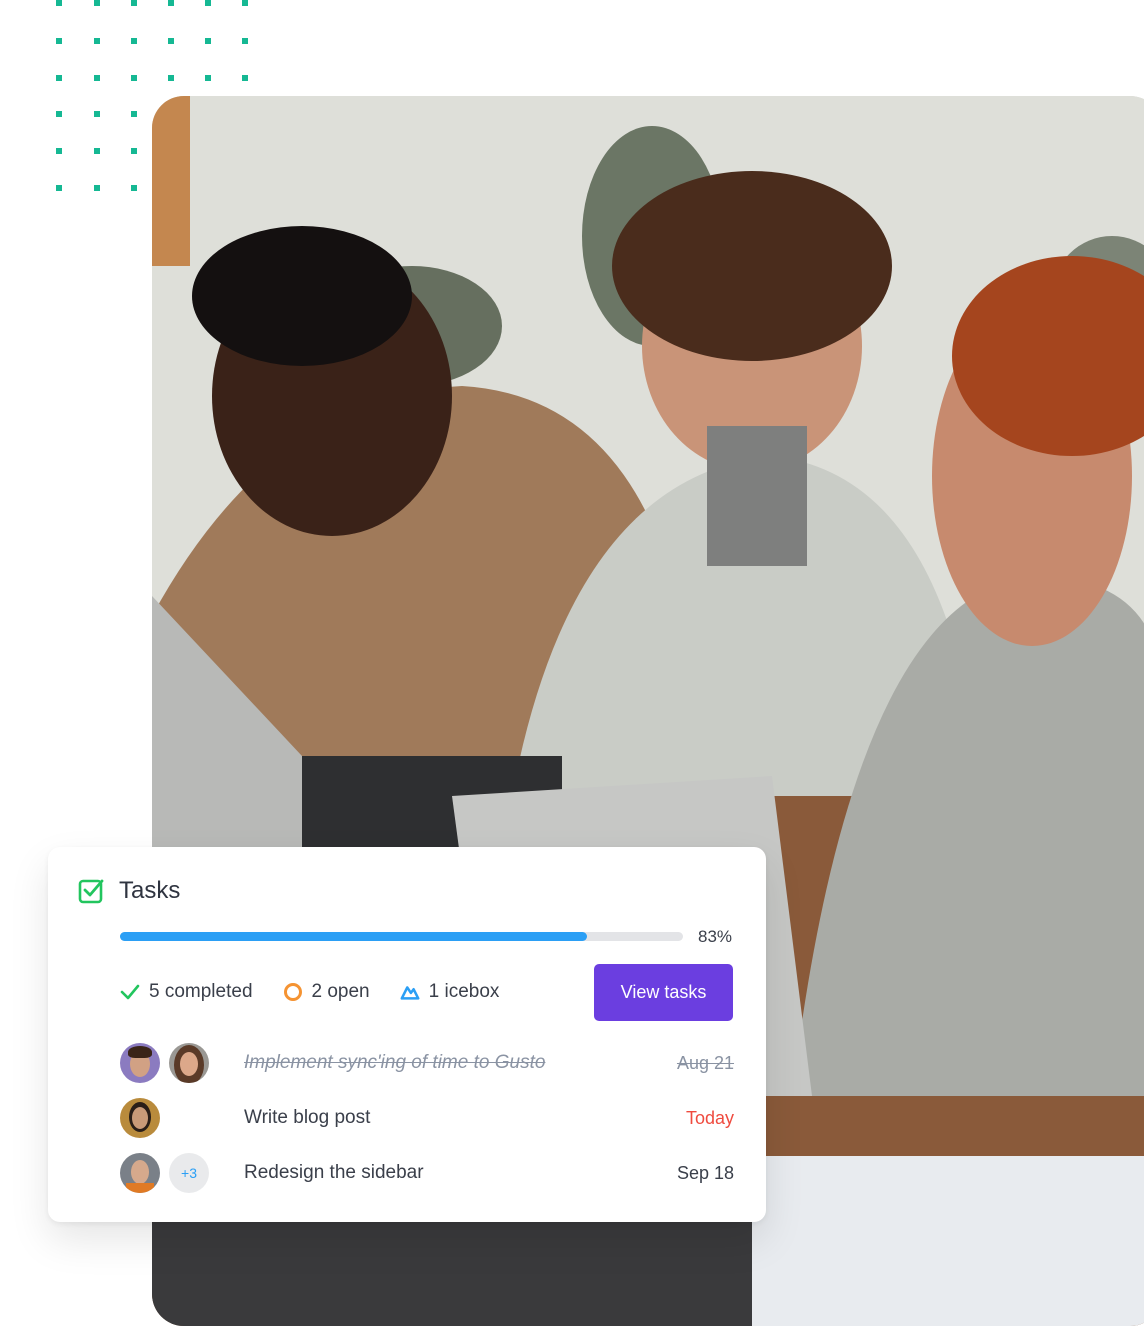  Describe the element at coordinates (340, 991) in the screenshot. I see `stat-open-label: 2 open` at that location.